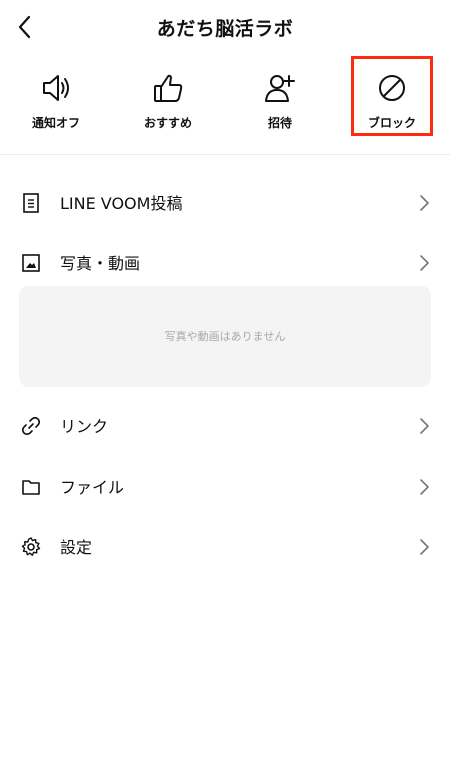  I want to click on notifications-off-label: 通知オフ, so click(55, 123).